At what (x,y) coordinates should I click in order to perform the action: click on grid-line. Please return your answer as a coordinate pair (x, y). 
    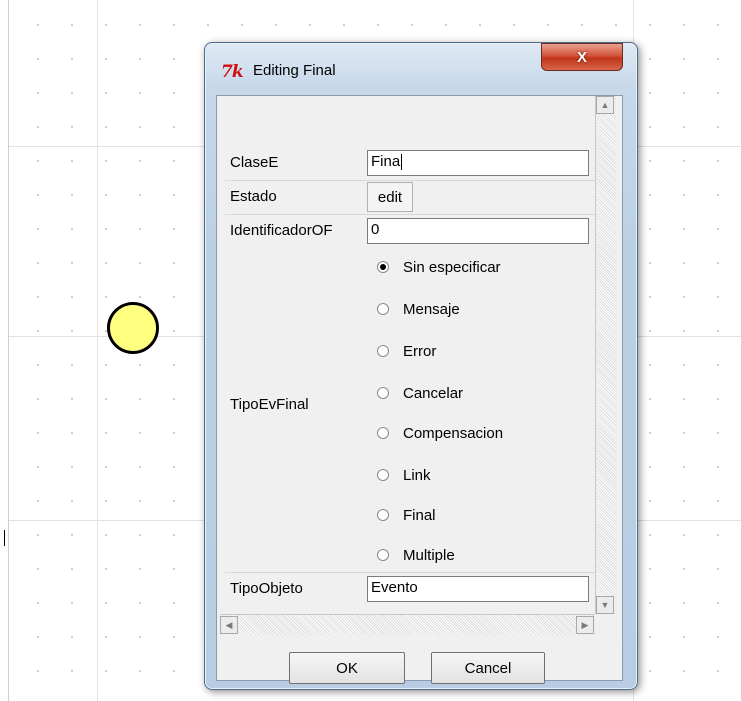
    Looking at the image, I should click on (97, 350).